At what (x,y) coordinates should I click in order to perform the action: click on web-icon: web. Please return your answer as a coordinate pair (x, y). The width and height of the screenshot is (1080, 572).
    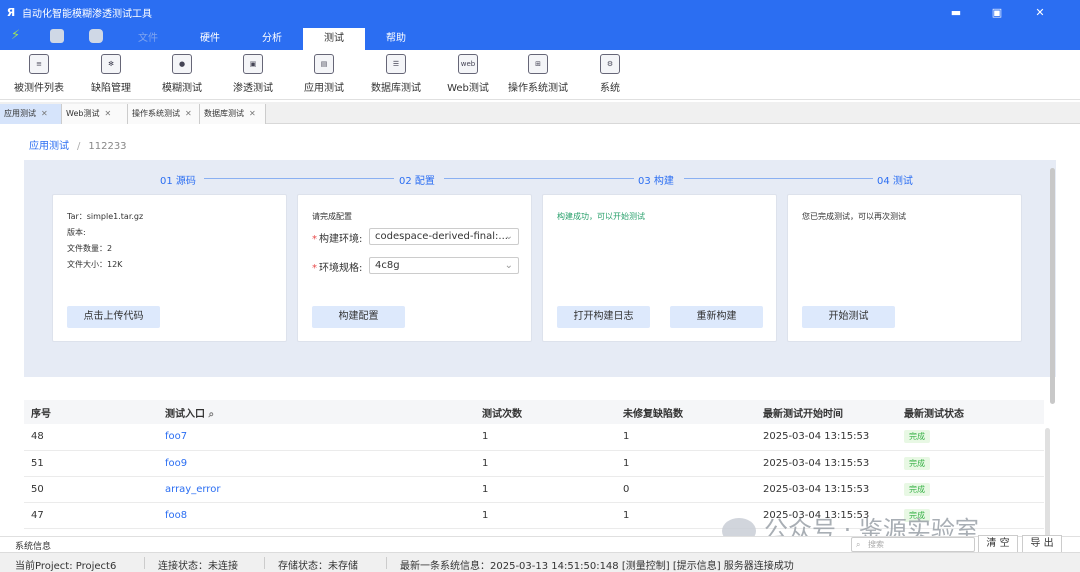
    Looking at the image, I should click on (468, 64).